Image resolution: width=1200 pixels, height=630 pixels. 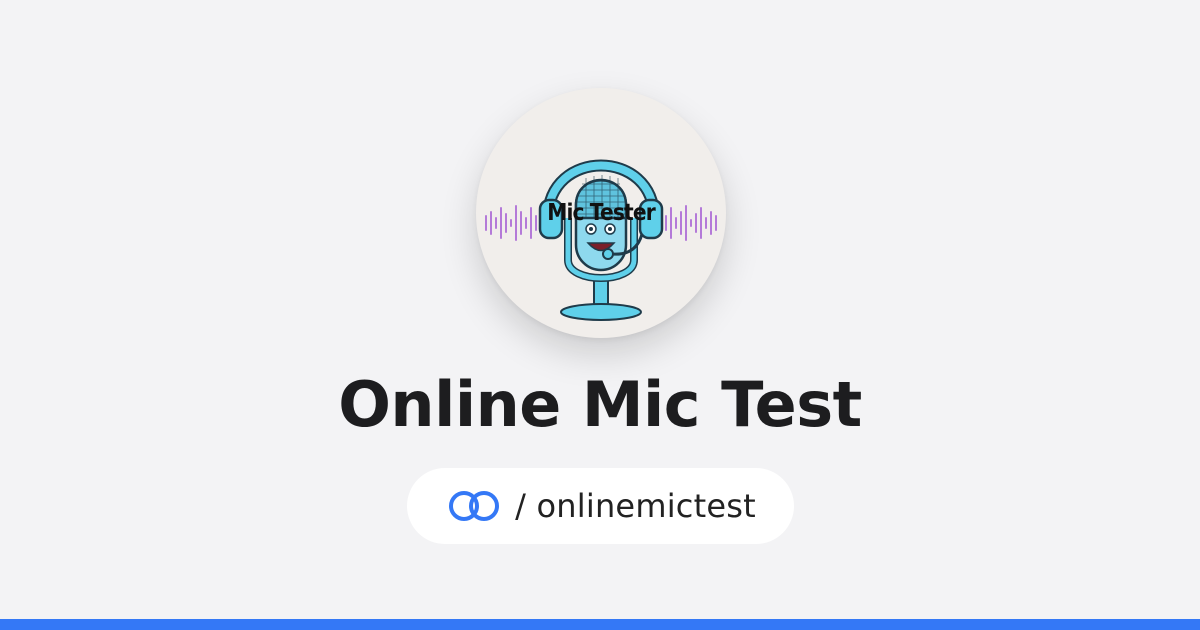 I want to click on logo-title: Mic Tester, so click(x=601, y=213).